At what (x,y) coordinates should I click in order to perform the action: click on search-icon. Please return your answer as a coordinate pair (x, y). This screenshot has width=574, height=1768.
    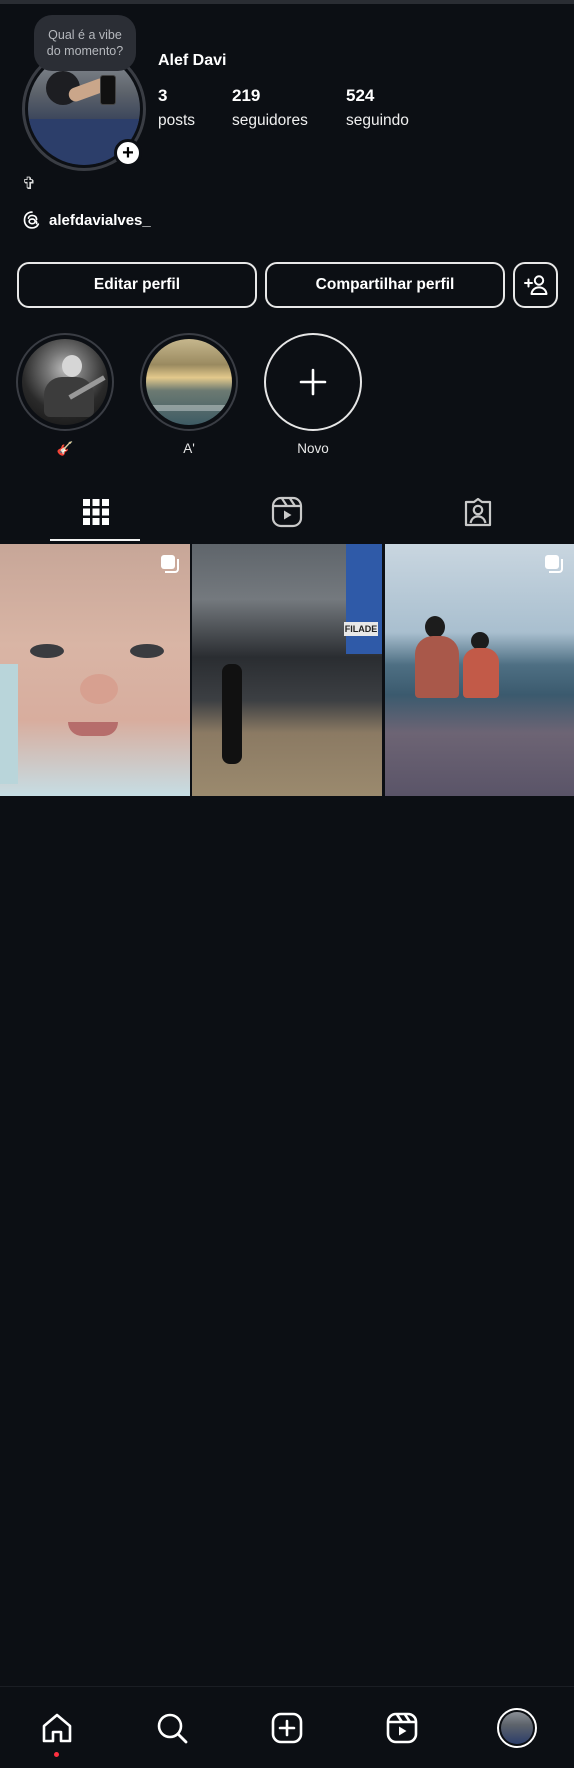
    Looking at the image, I should click on (172, 1728).